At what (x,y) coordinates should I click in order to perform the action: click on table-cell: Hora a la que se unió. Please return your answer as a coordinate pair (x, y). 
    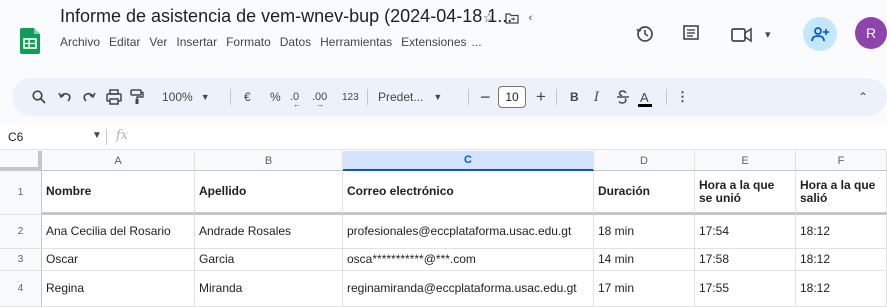
    Looking at the image, I should click on (745, 193).